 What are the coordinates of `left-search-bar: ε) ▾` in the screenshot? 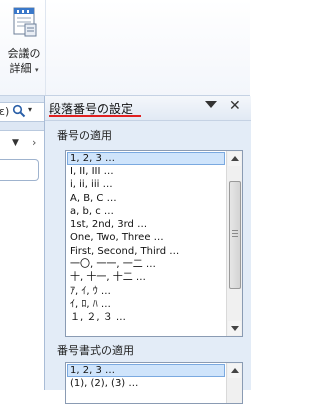 It's located at (22, 112).